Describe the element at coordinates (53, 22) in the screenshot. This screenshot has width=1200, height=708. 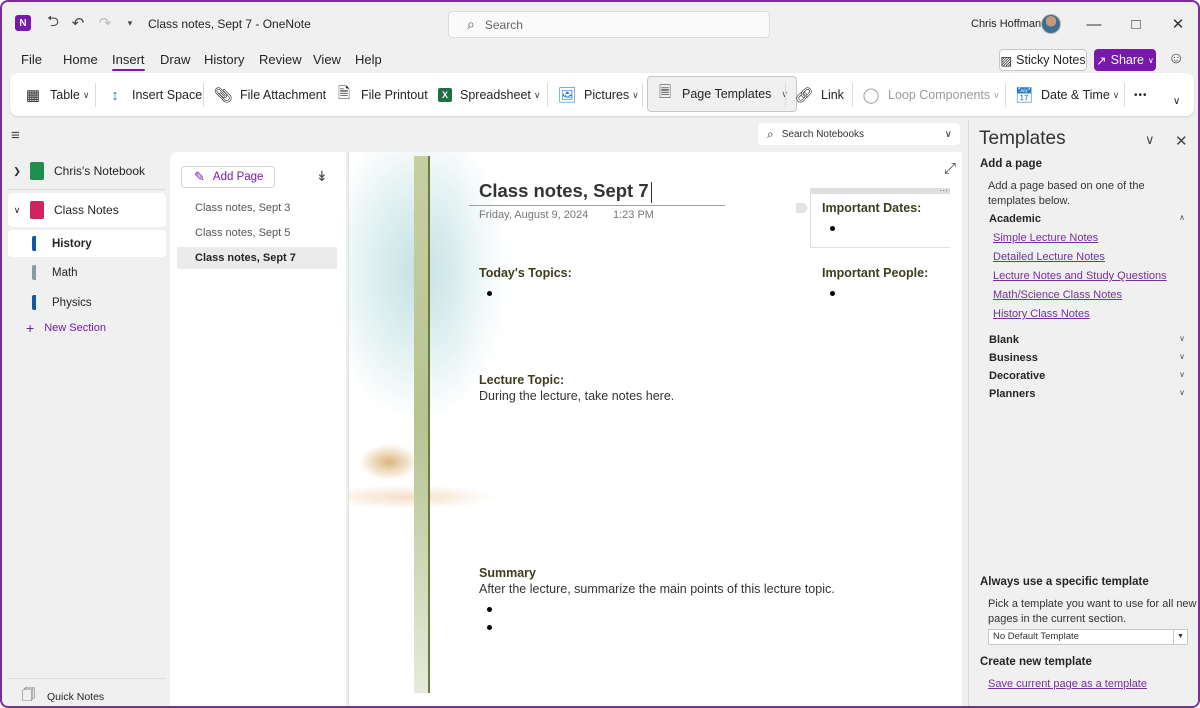
I see `back-icon: ⮌` at that location.